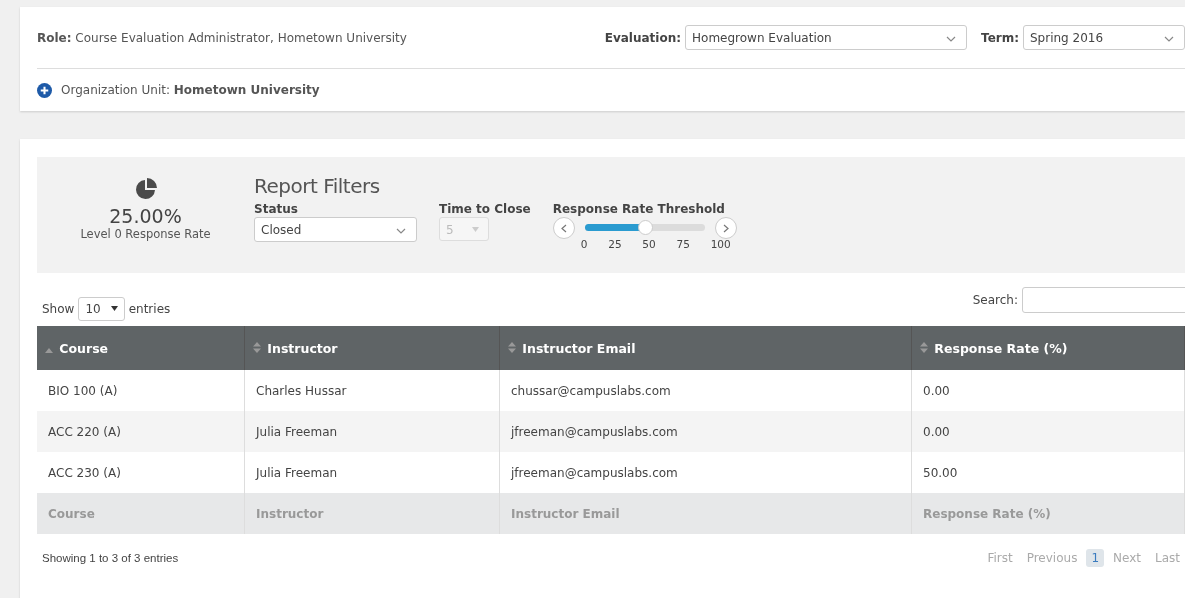  What do you see at coordinates (1103, 299) in the screenshot?
I see `search-field` at bounding box center [1103, 299].